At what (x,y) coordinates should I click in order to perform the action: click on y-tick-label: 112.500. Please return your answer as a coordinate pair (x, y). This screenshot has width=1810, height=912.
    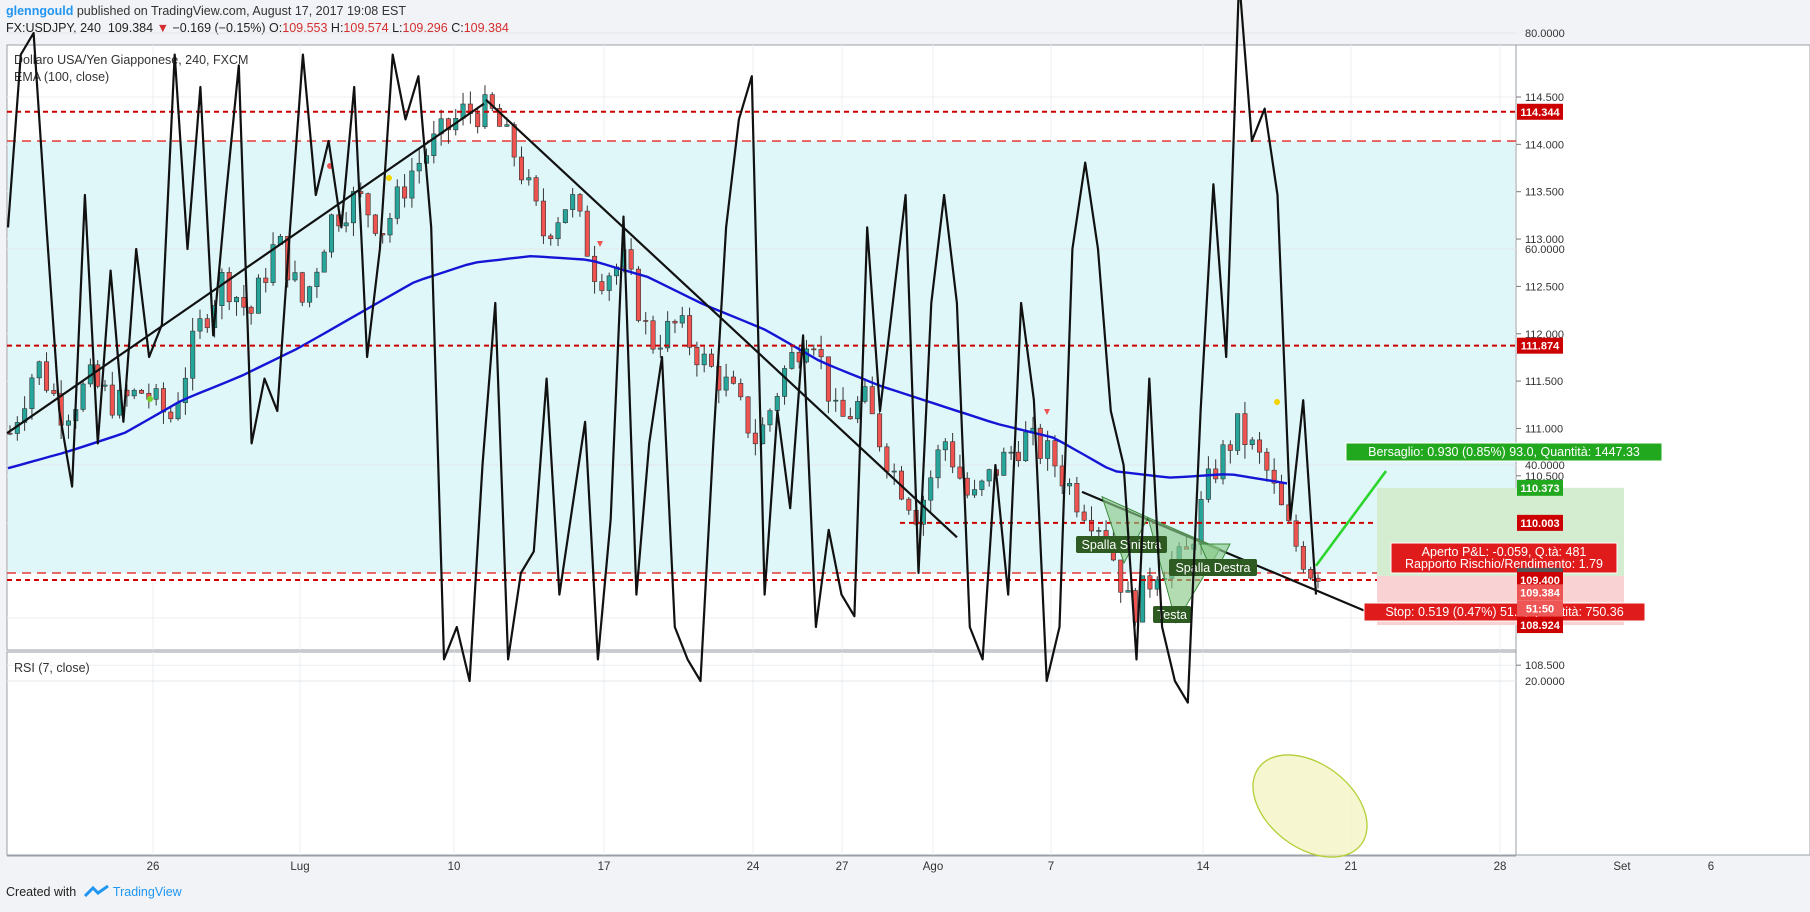
    Looking at the image, I should click on (1544, 287).